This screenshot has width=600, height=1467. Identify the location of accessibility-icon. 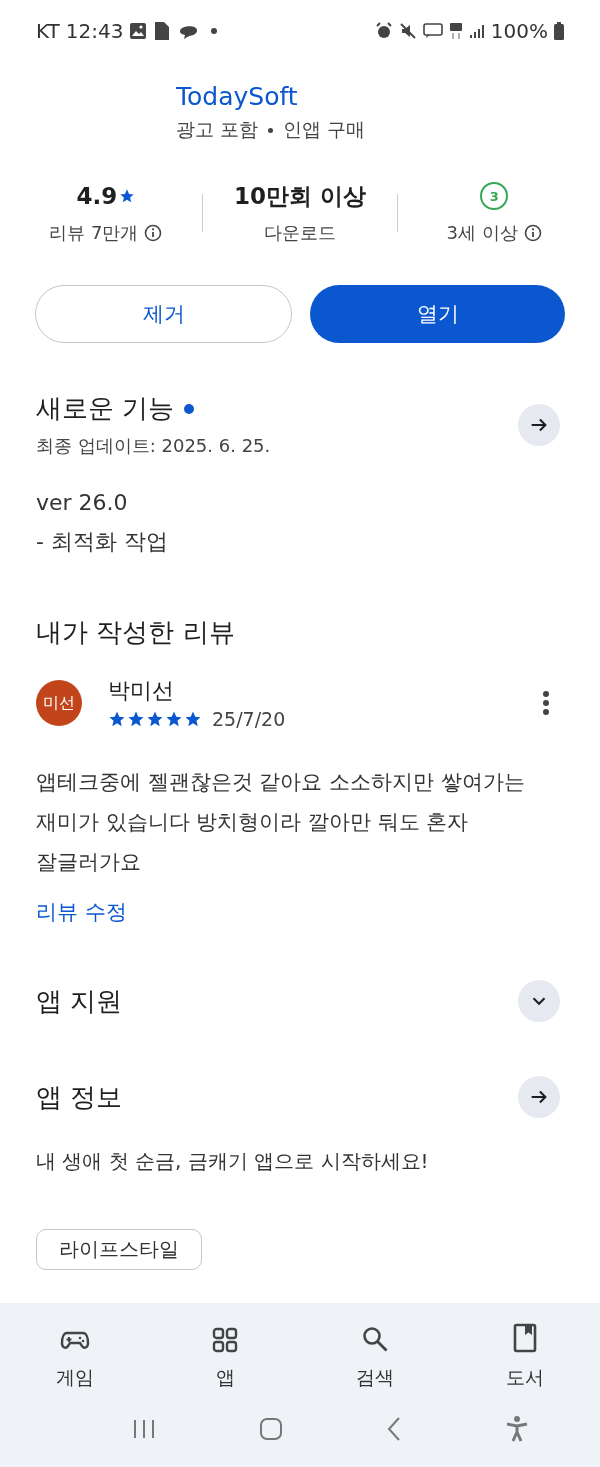
(516, 1429).